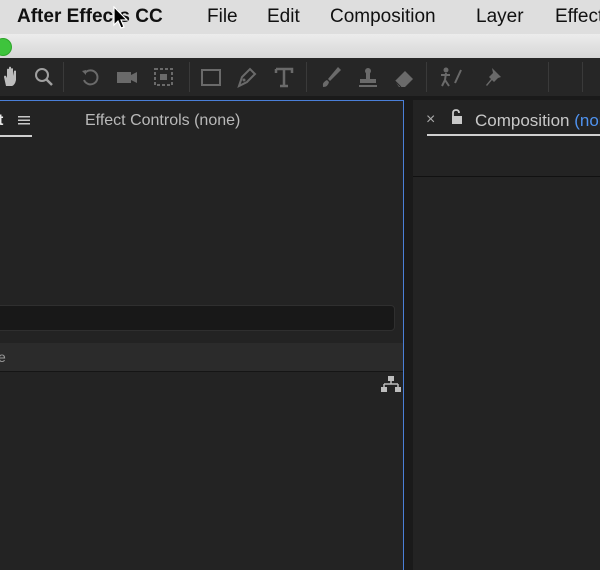 The height and width of the screenshot is (570, 600). Describe the element at coordinates (300, 46) in the screenshot. I see `window-title-bar` at that location.